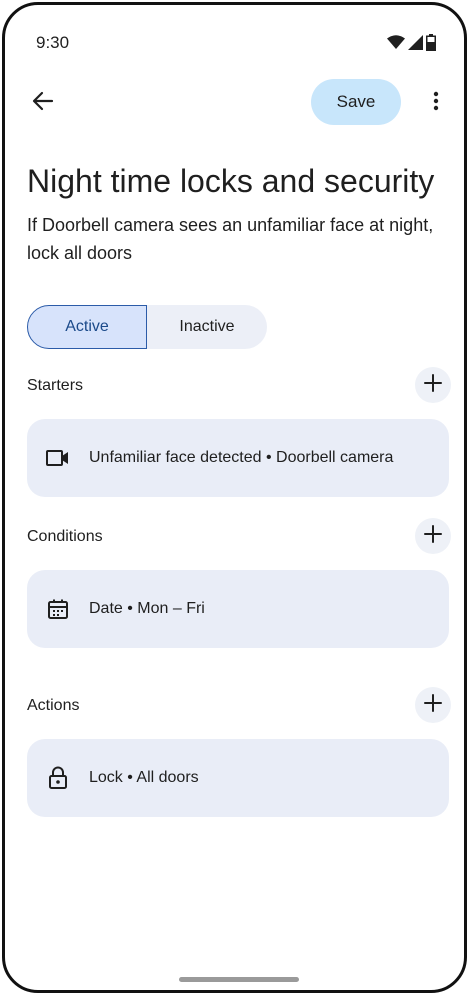 The image size is (475, 999). Describe the element at coordinates (65, 536) in the screenshot. I see `conditions-label: Conditions` at that location.